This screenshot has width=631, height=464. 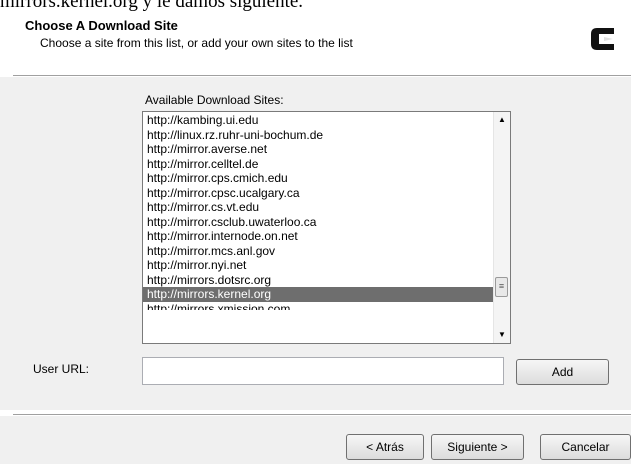 What do you see at coordinates (318, 294) in the screenshot?
I see `list-item-selected: http://mirrors.kernel.org` at bounding box center [318, 294].